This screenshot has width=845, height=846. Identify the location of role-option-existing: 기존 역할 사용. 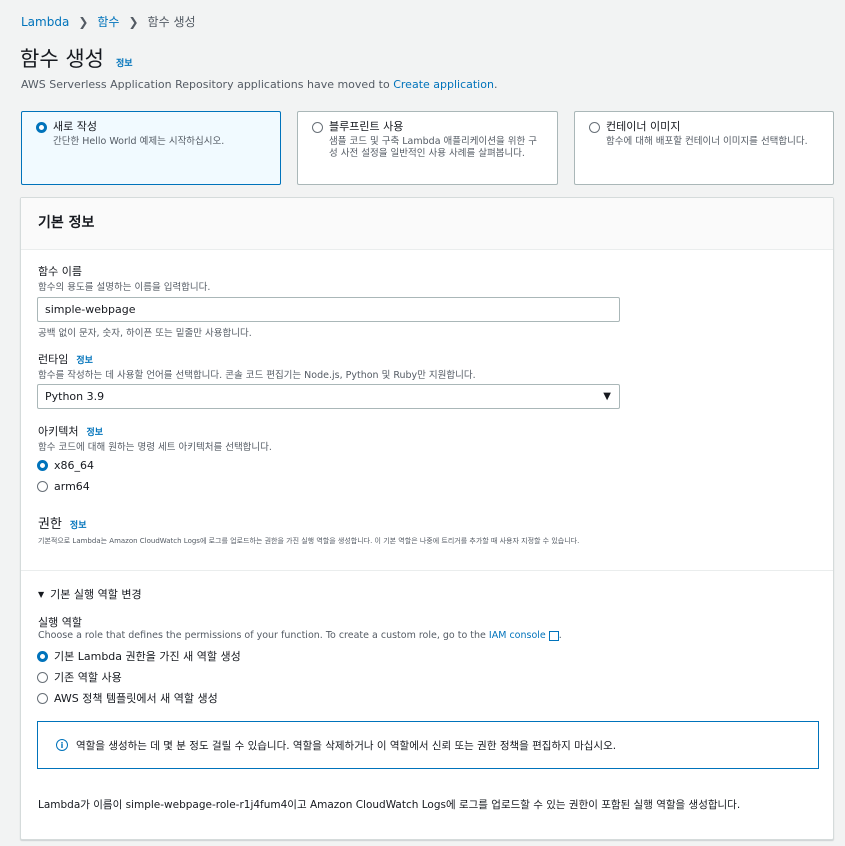
(79, 677).